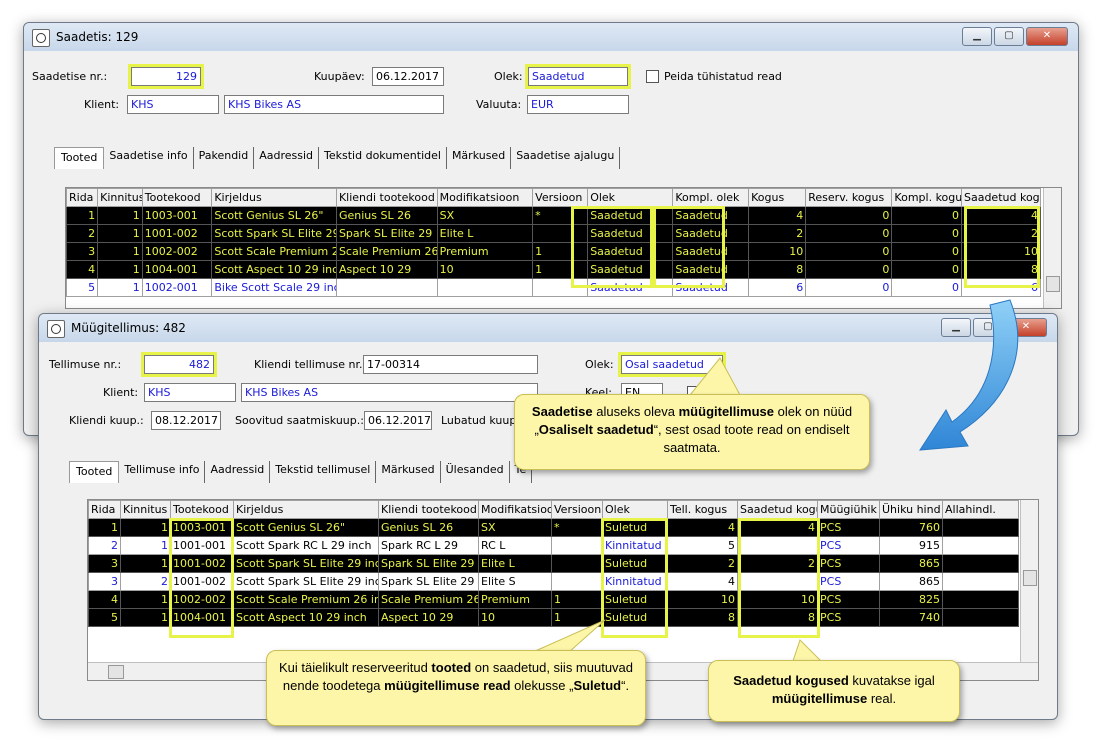  What do you see at coordinates (819, 698) in the screenshot?
I see `callout-right-text-3: müügitellimuse` at bounding box center [819, 698].